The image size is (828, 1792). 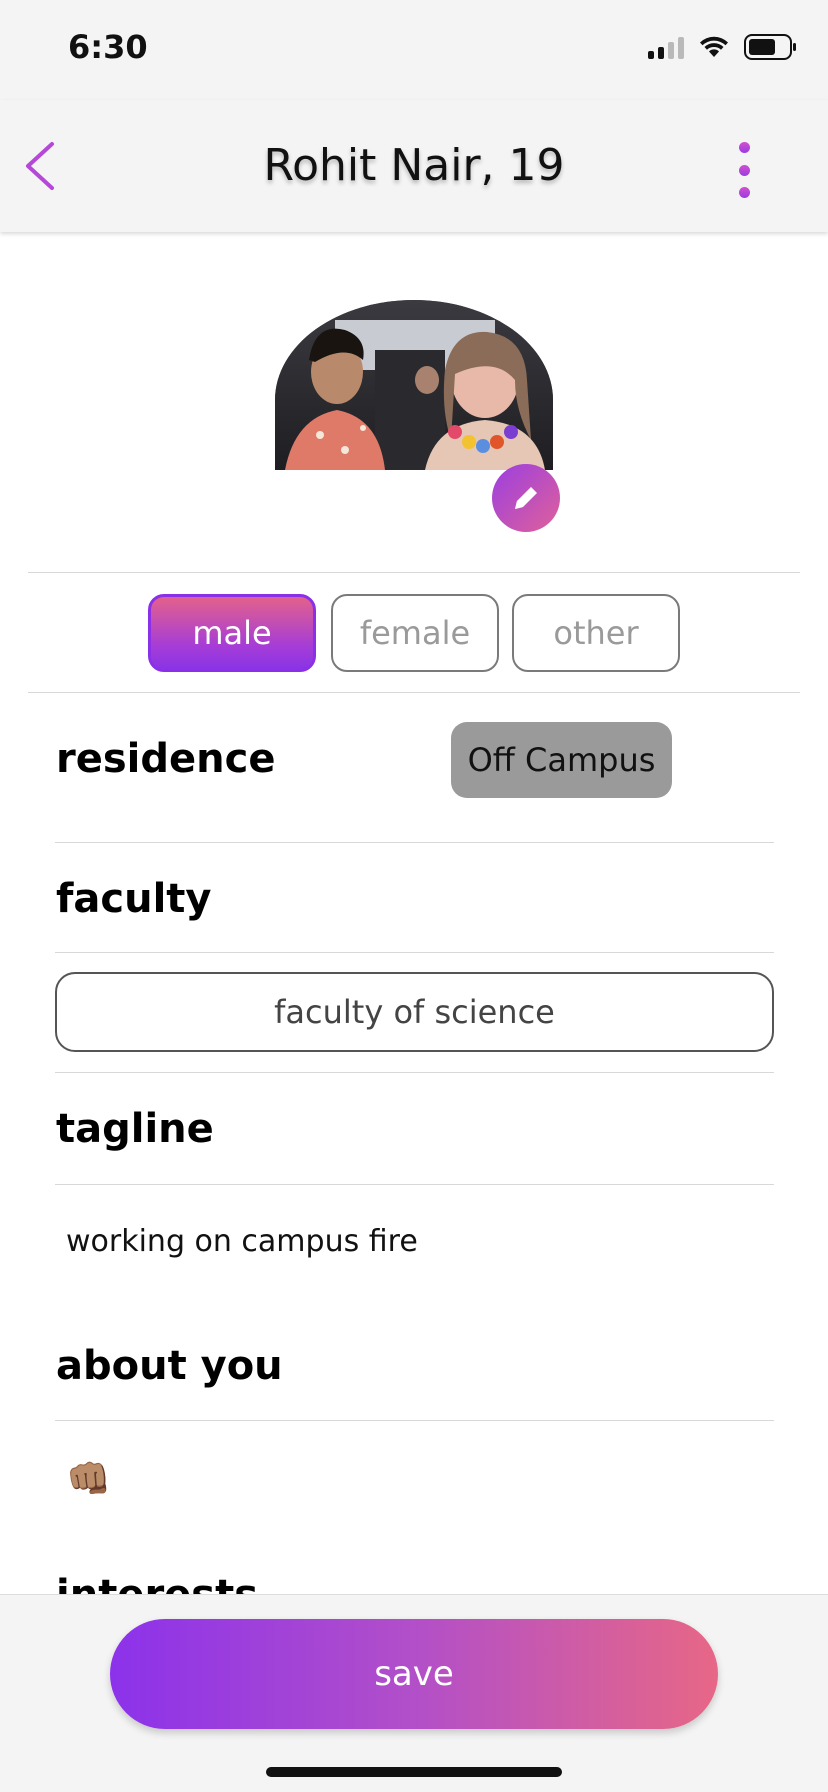 What do you see at coordinates (88, 1479) in the screenshot?
I see `about-you-input: 👊🏽` at bounding box center [88, 1479].